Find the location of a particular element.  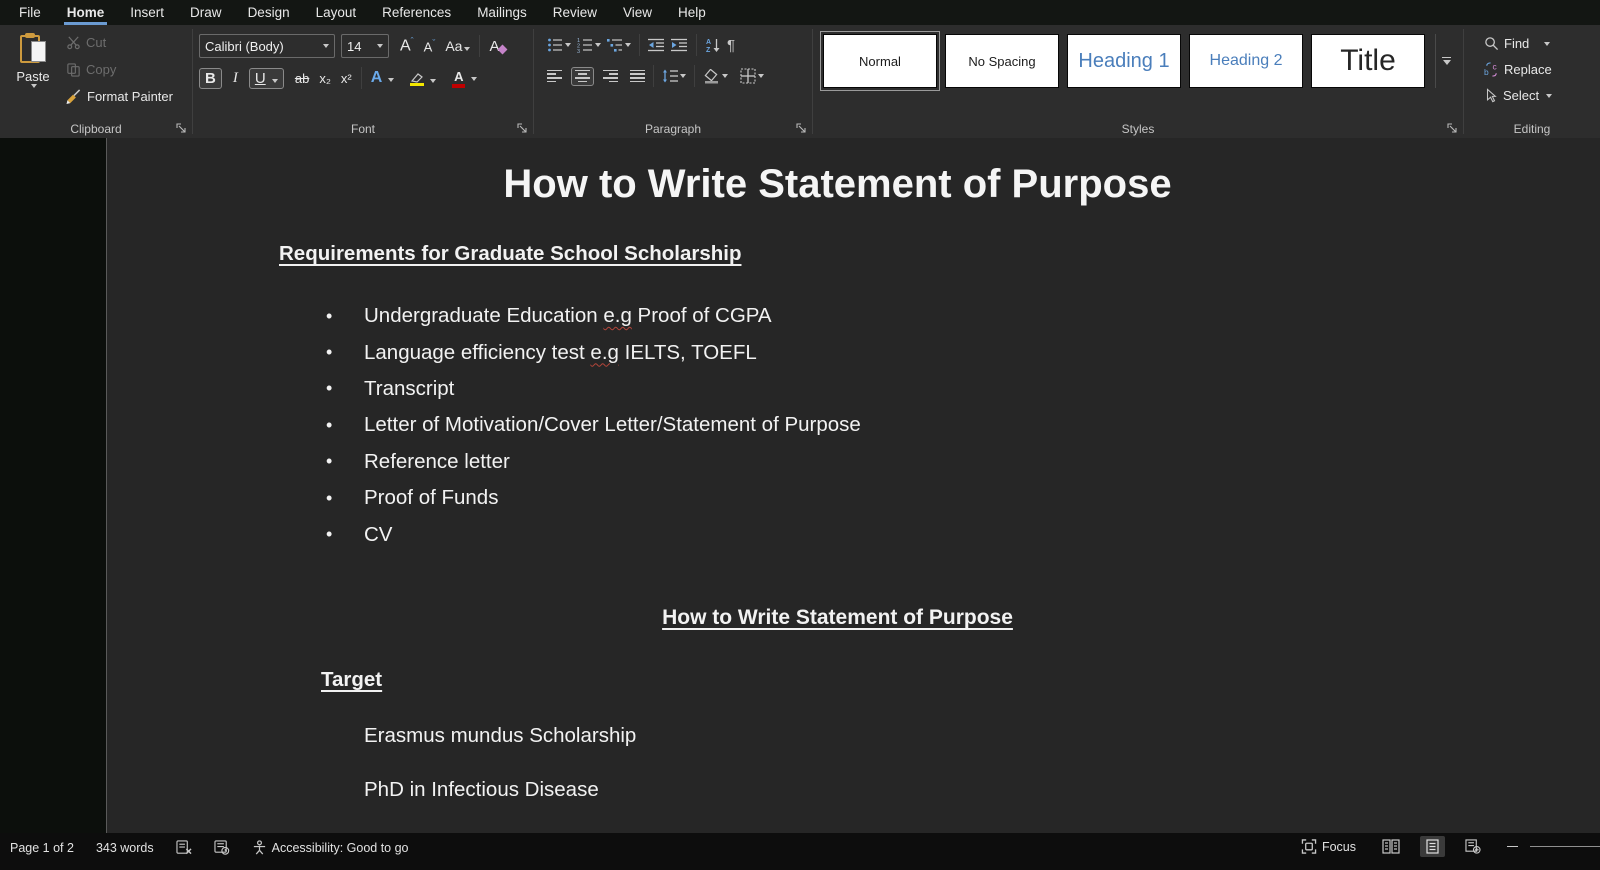

pilcrow-button: ¶ is located at coordinates (731, 45).